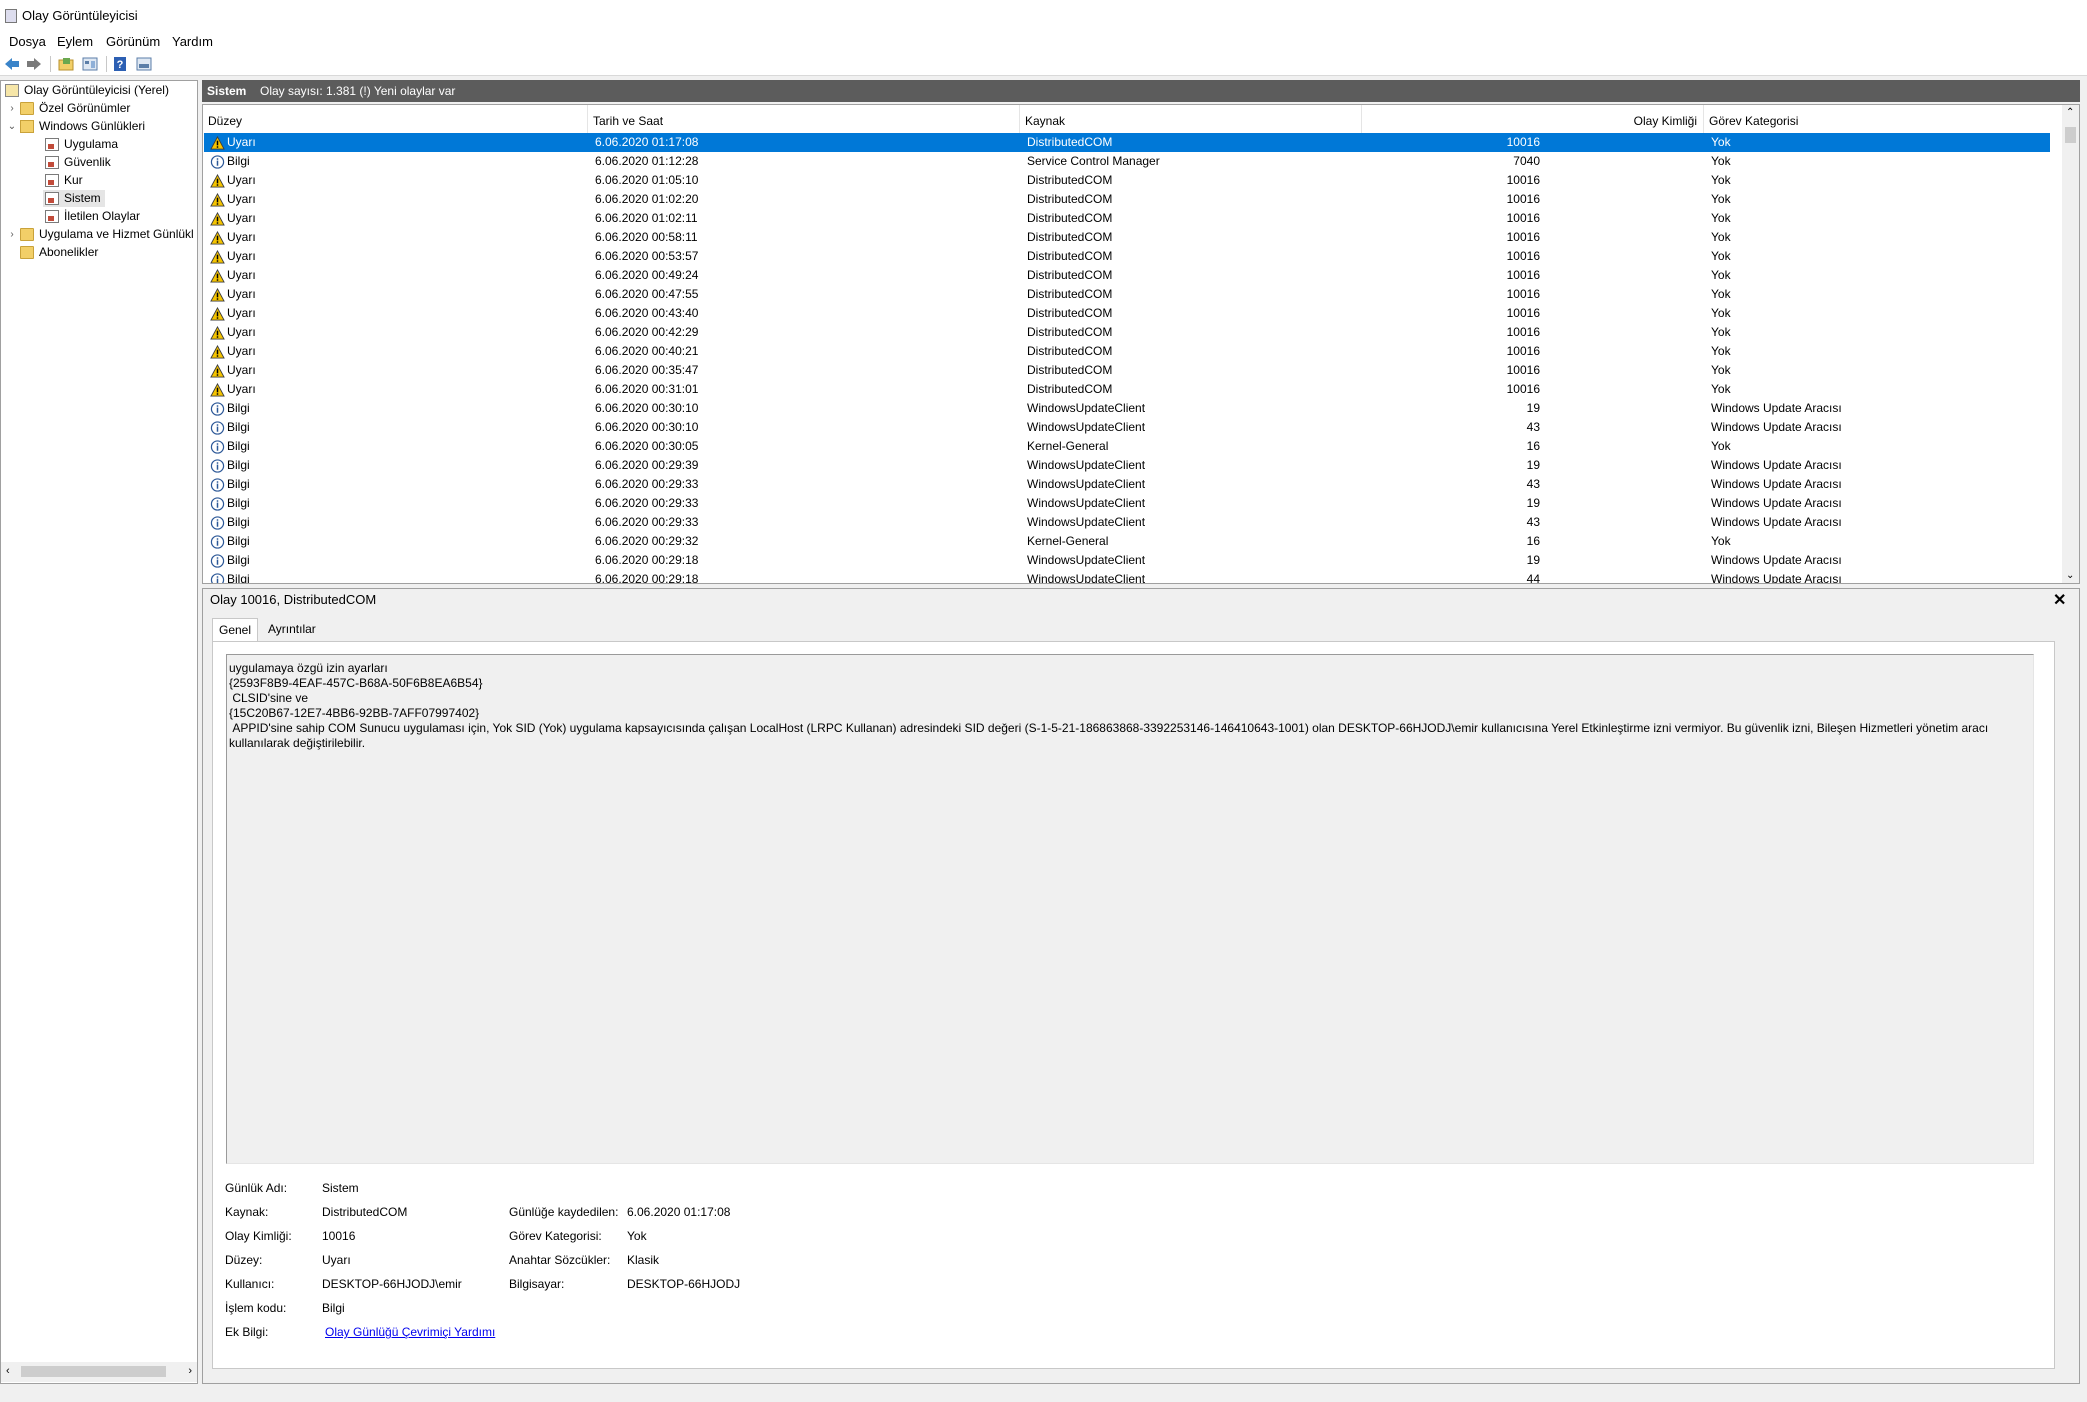 Image resolution: width=2087 pixels, height=1402 pixels. What do you see at coordinates (190, 1371) in the screenshot?
I see `scroll-right-icon: ›` at bounding box center [190, 1371].